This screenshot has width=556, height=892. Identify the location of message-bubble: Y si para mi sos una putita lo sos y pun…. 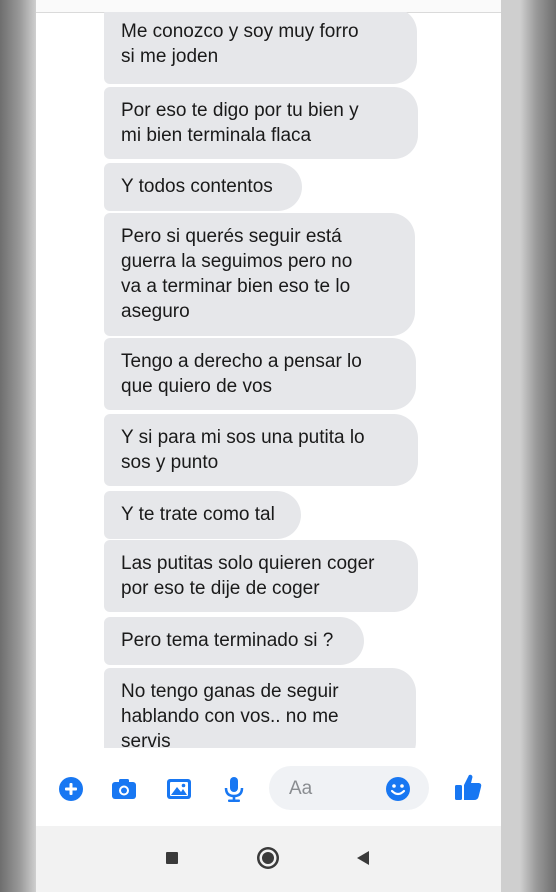
(261, 450).